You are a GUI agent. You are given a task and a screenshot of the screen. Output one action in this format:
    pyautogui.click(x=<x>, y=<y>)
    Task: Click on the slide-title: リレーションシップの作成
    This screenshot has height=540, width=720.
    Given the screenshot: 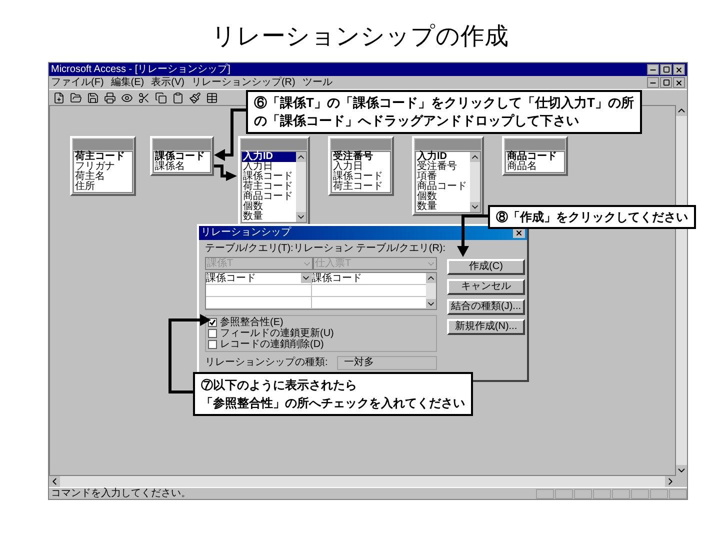 What is the action you would take?
    pyautogui.click(x=360, y=36)
    